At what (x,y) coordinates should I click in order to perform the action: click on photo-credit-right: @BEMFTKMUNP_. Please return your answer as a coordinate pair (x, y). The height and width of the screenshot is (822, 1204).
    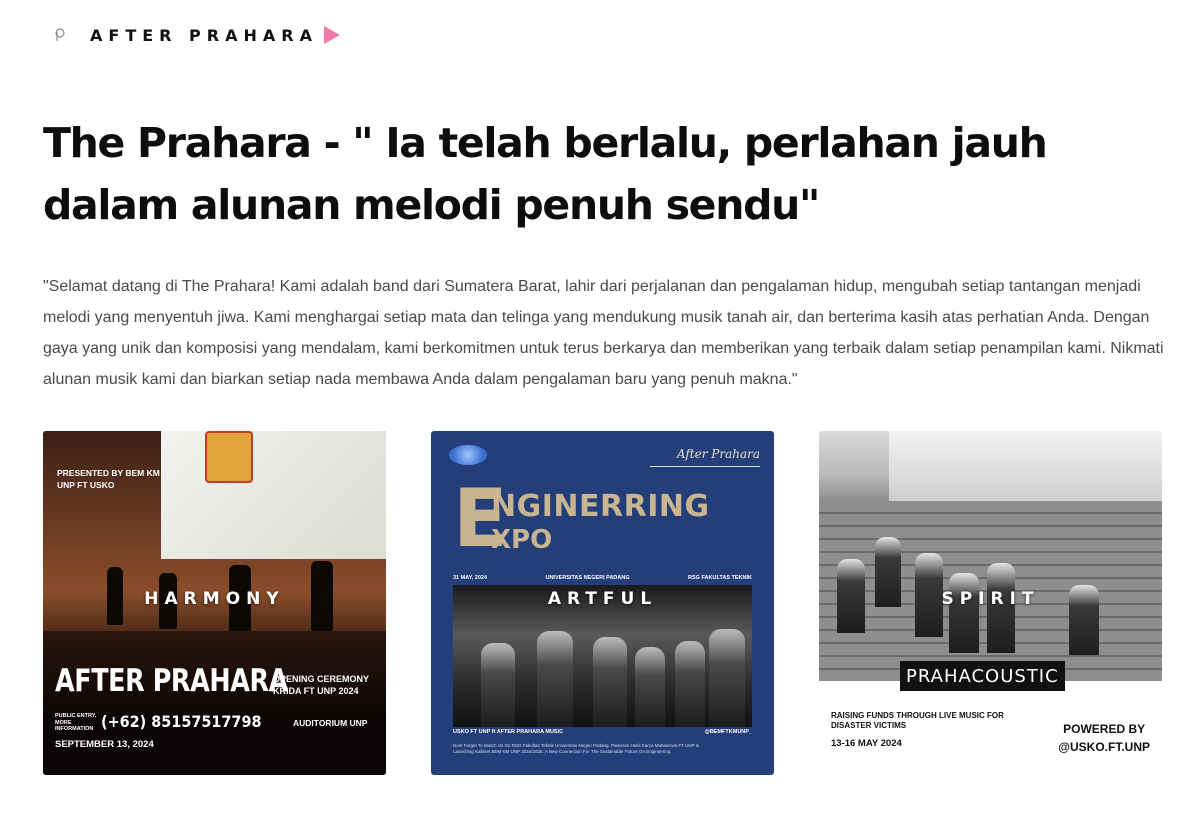
    Looking at the image, I should click on (728, 732).